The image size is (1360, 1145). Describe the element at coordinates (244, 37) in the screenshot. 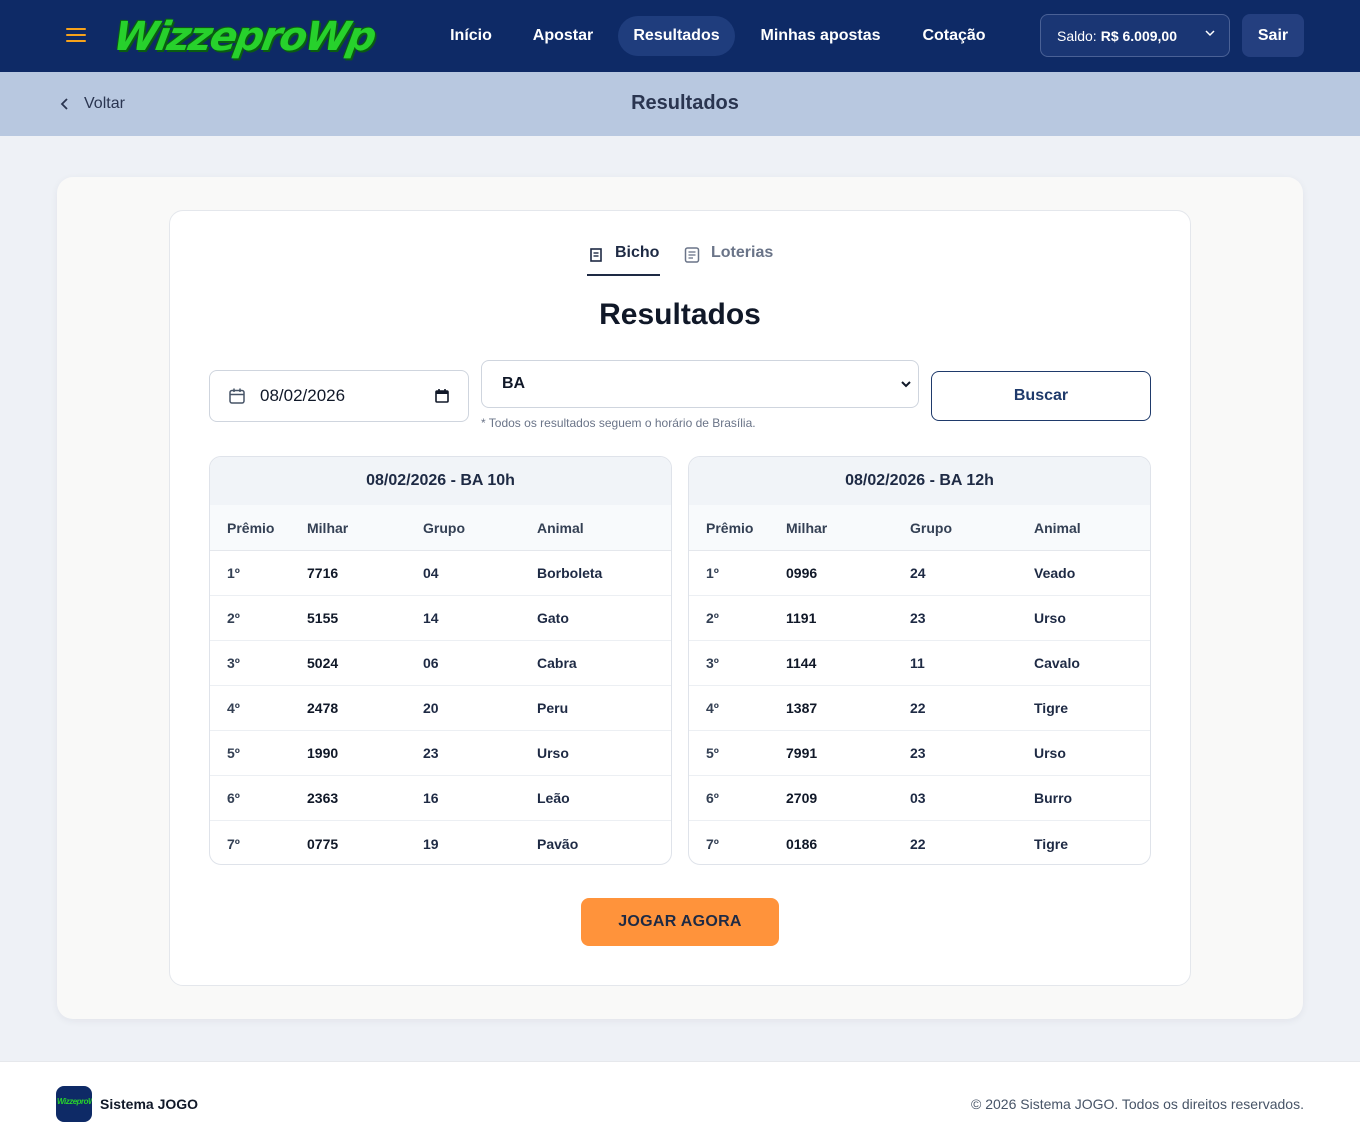

I see `logo-text: WizzeproWp` at that location.